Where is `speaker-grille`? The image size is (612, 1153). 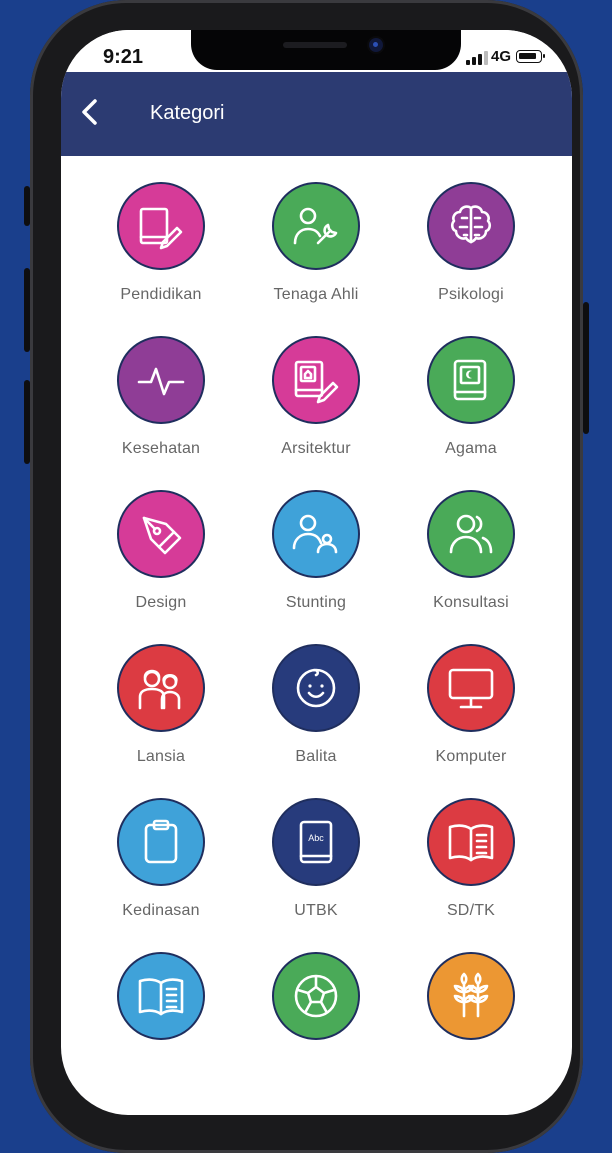
speaker-grille is located at coordinates (315, 45).